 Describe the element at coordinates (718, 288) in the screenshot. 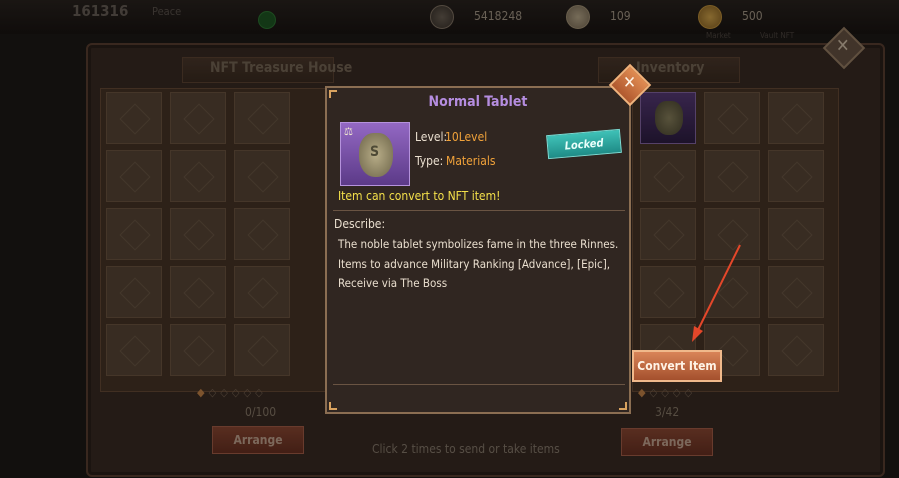

I see `arrow-shaft` at that location.